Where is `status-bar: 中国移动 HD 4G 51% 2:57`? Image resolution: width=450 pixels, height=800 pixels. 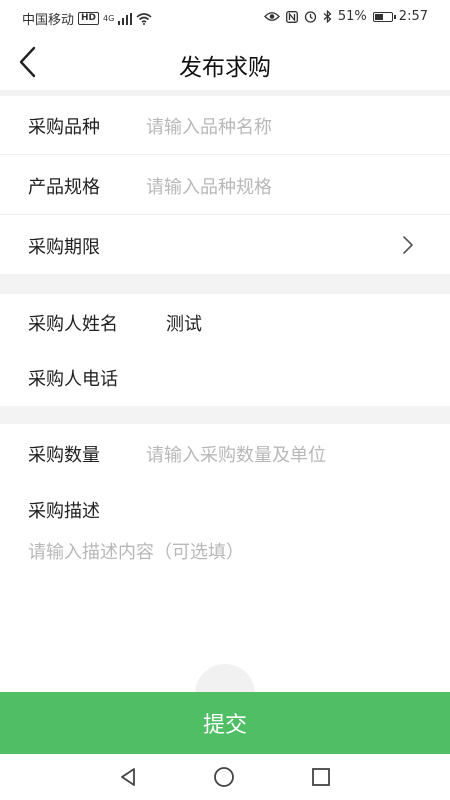 status-bar: 中国移动 HD 4G 51% 2:57 is located at coordinates (225, 17).